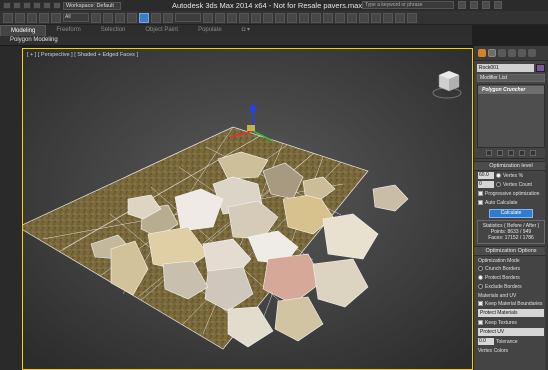 The height and width of the screenshot is (370, 548). What do you see at coordinates (480, 286) in the screenshot?
I see `exclude-borders-radio` at bounding box center [480, 286].